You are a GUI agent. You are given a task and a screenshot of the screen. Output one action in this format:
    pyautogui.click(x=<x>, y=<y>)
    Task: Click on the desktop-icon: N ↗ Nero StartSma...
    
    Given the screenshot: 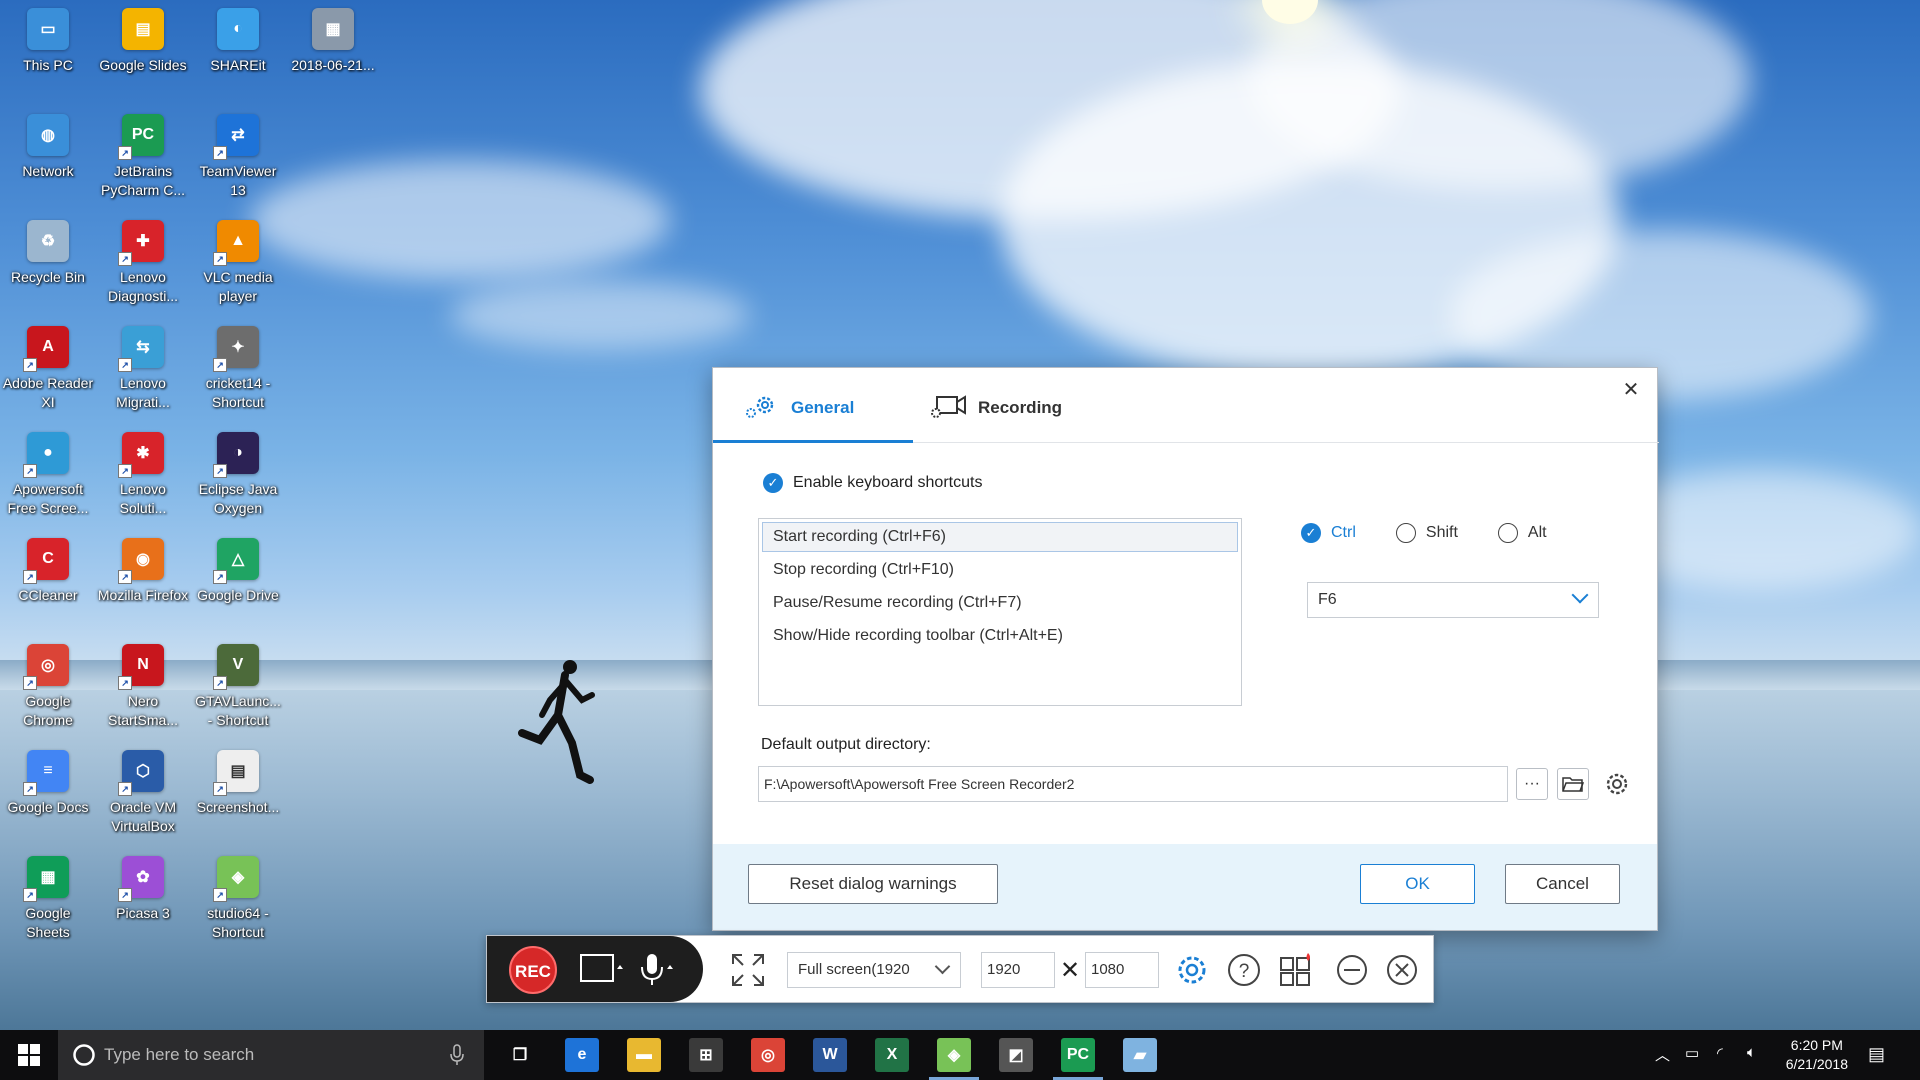 What is the action you would take?
    pyautogui.click(x=143, y=687)
    